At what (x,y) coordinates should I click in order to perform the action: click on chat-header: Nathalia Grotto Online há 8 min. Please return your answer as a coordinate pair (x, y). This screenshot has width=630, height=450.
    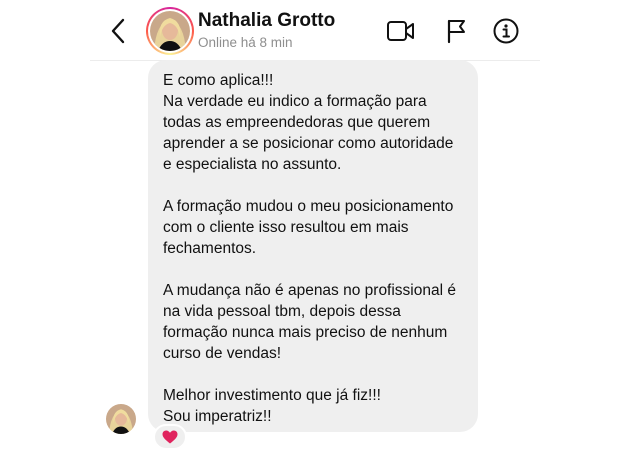
    Looking at the image, I should click on (315, 30).